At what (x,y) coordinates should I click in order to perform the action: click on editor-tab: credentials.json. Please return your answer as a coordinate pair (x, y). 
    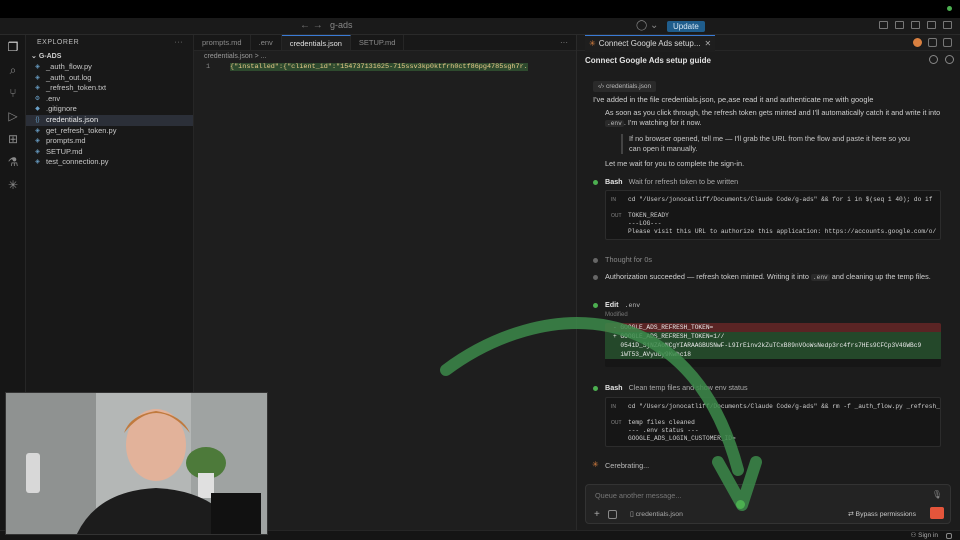
    Looking at the image, I should click on (316, 42).